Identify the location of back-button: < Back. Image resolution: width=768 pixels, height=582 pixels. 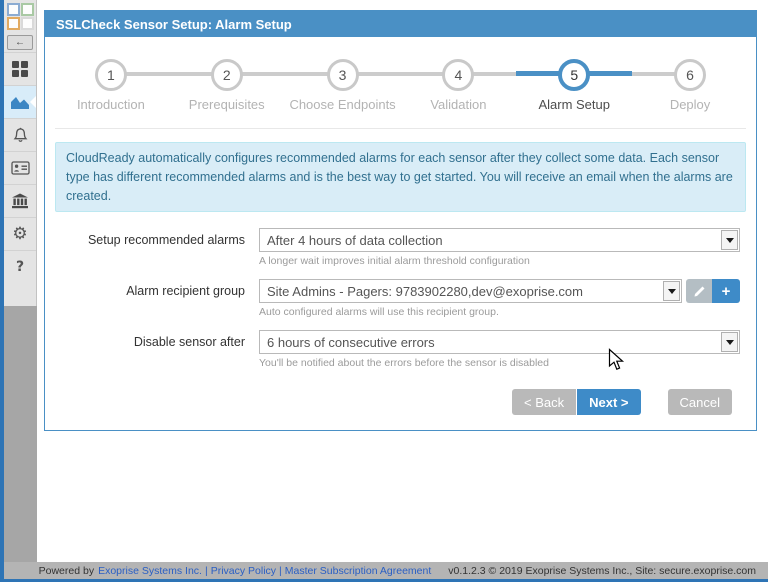
(544, 402).